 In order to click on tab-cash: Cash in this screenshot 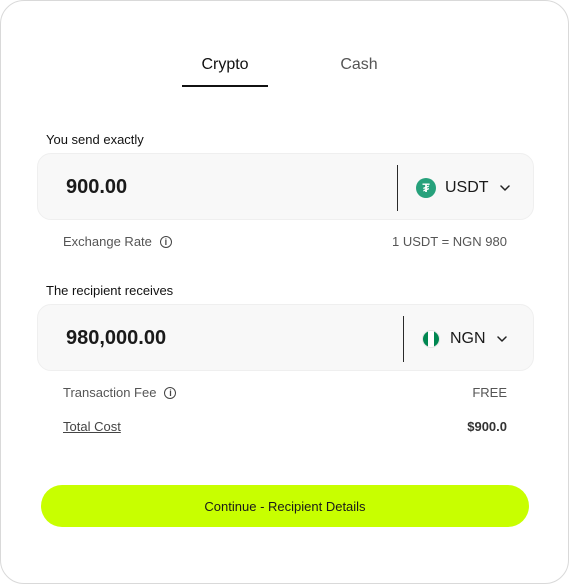, I will do `click(359, 65)`.